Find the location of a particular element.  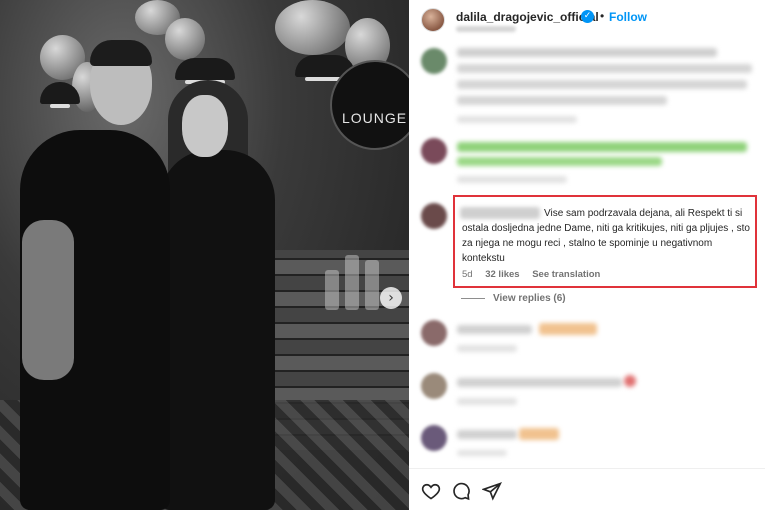

woman-figure is located at coordinates (217, 330).